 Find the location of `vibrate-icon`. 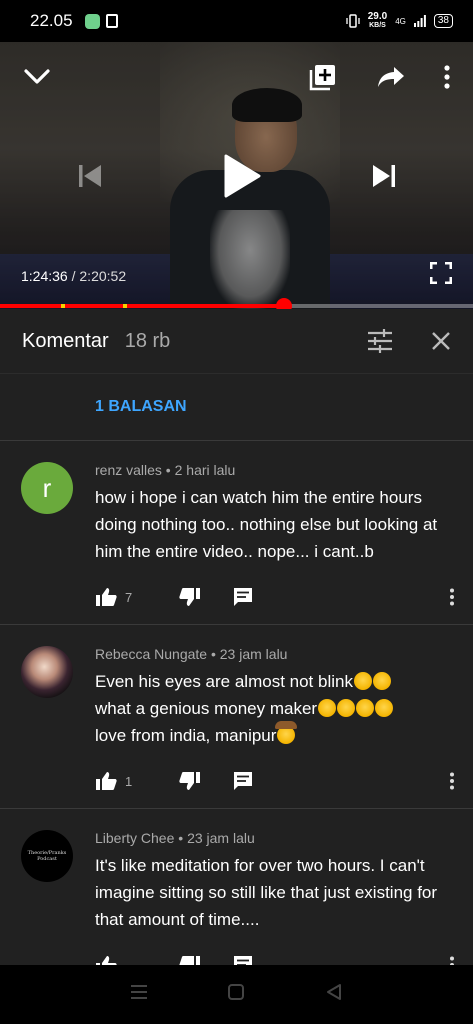

vibrate-icon is located at coordinates (353, 21).